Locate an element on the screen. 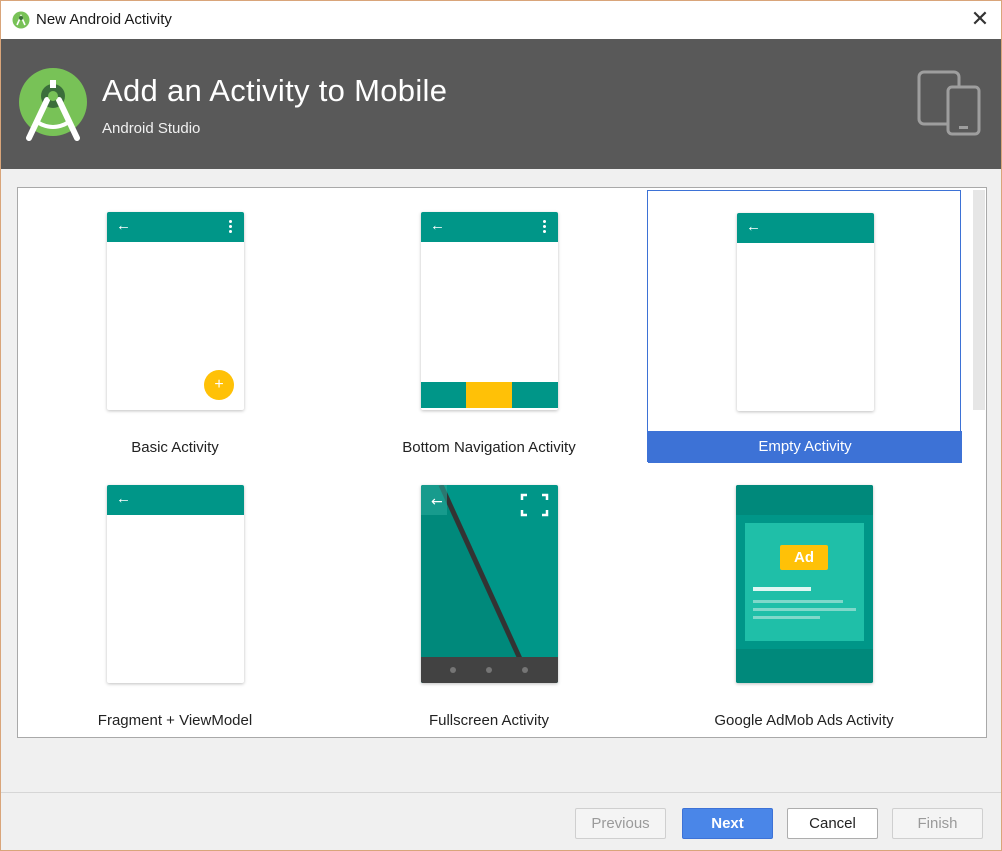  close-button: ✕ is located at coordinates (980, 20).